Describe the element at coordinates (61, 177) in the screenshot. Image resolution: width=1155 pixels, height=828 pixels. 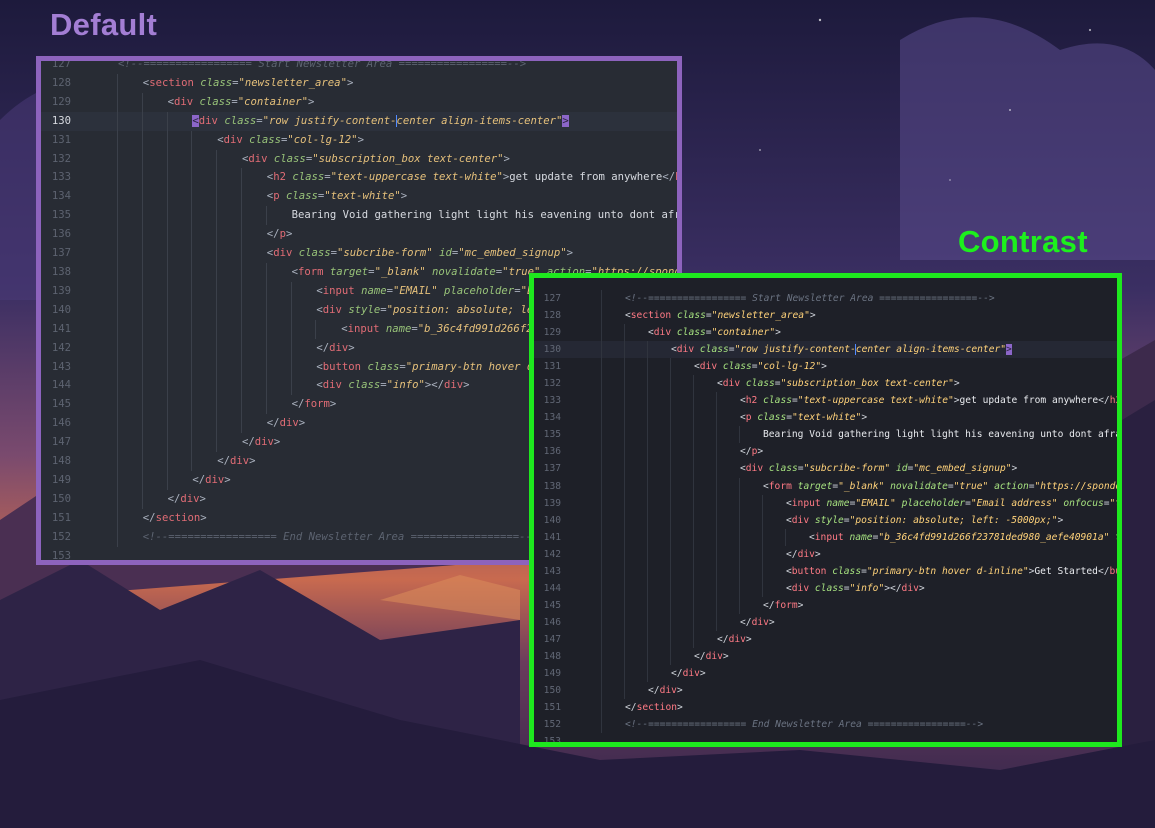
I see `line-number: 133` at that location.